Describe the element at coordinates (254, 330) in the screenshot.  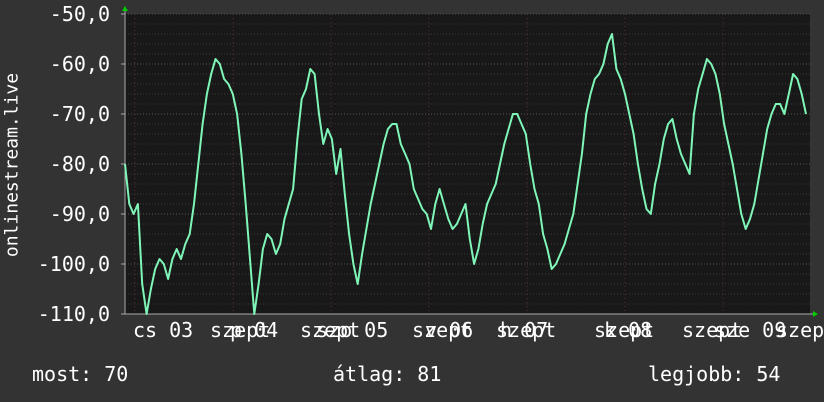
I see `x-tick-label: p 04` at that location.